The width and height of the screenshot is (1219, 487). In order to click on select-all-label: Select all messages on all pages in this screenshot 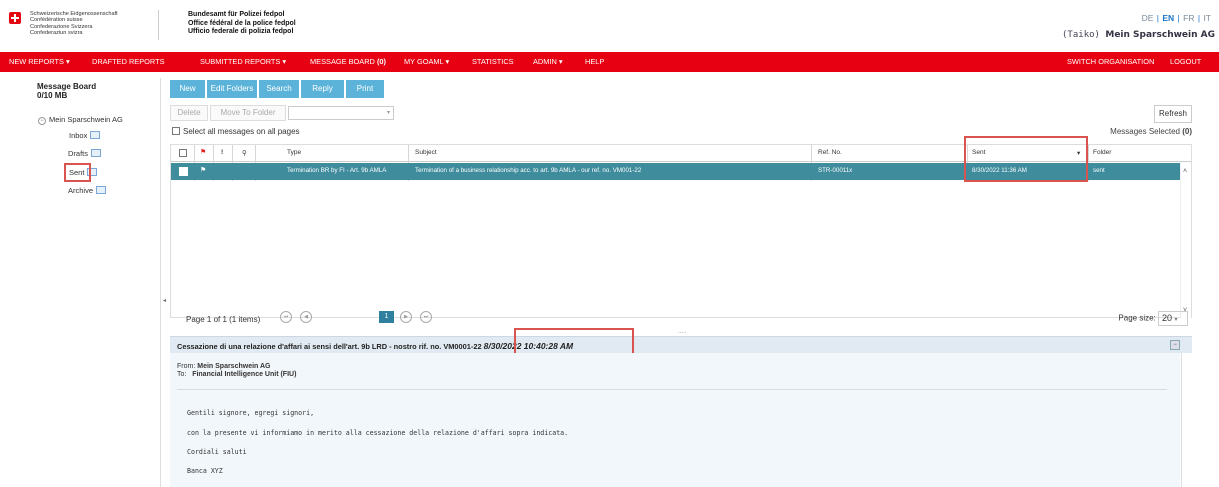, I will do `click(241, 131)`.